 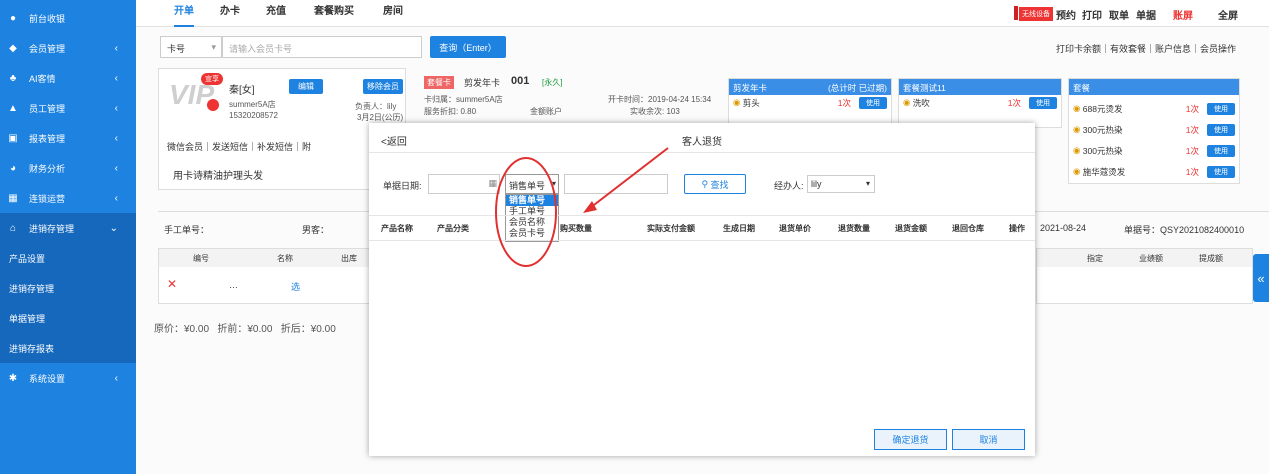 What do you see at coordinates (629, 178) in the screenshot?
I see `annotation-arrow` at bounding box center [629, 178].